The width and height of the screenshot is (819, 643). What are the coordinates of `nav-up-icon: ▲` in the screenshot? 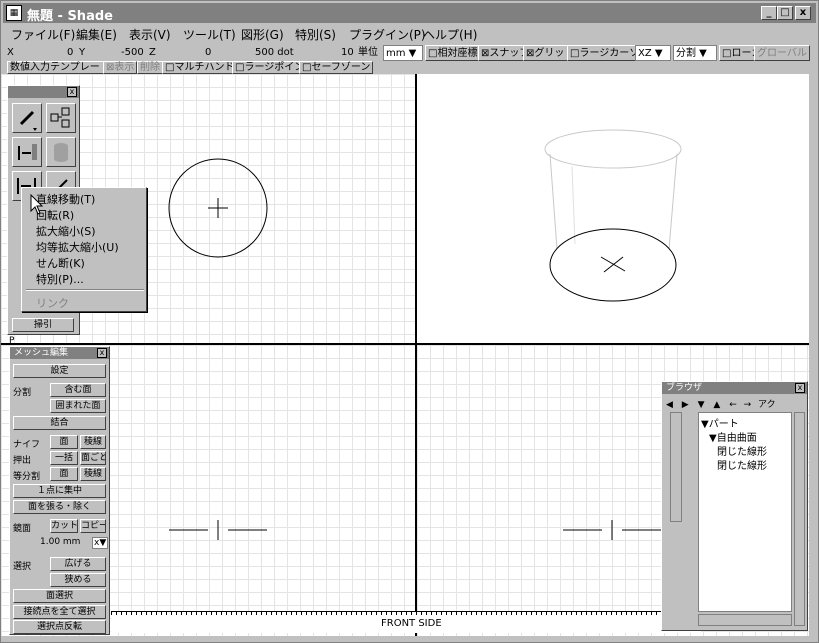 It's located at (716, 405).